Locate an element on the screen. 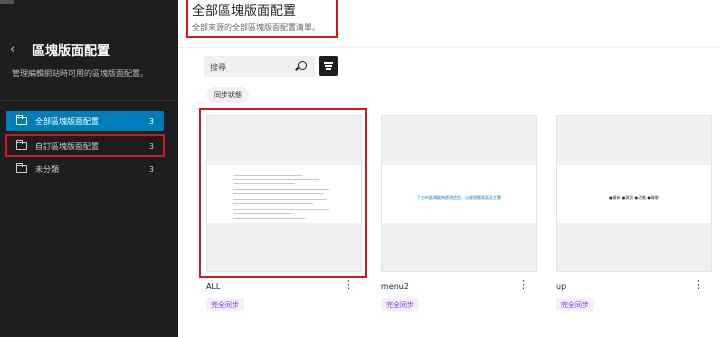 The image size is (720, 337). highlight-box-card is located at coordinates (283, 193).